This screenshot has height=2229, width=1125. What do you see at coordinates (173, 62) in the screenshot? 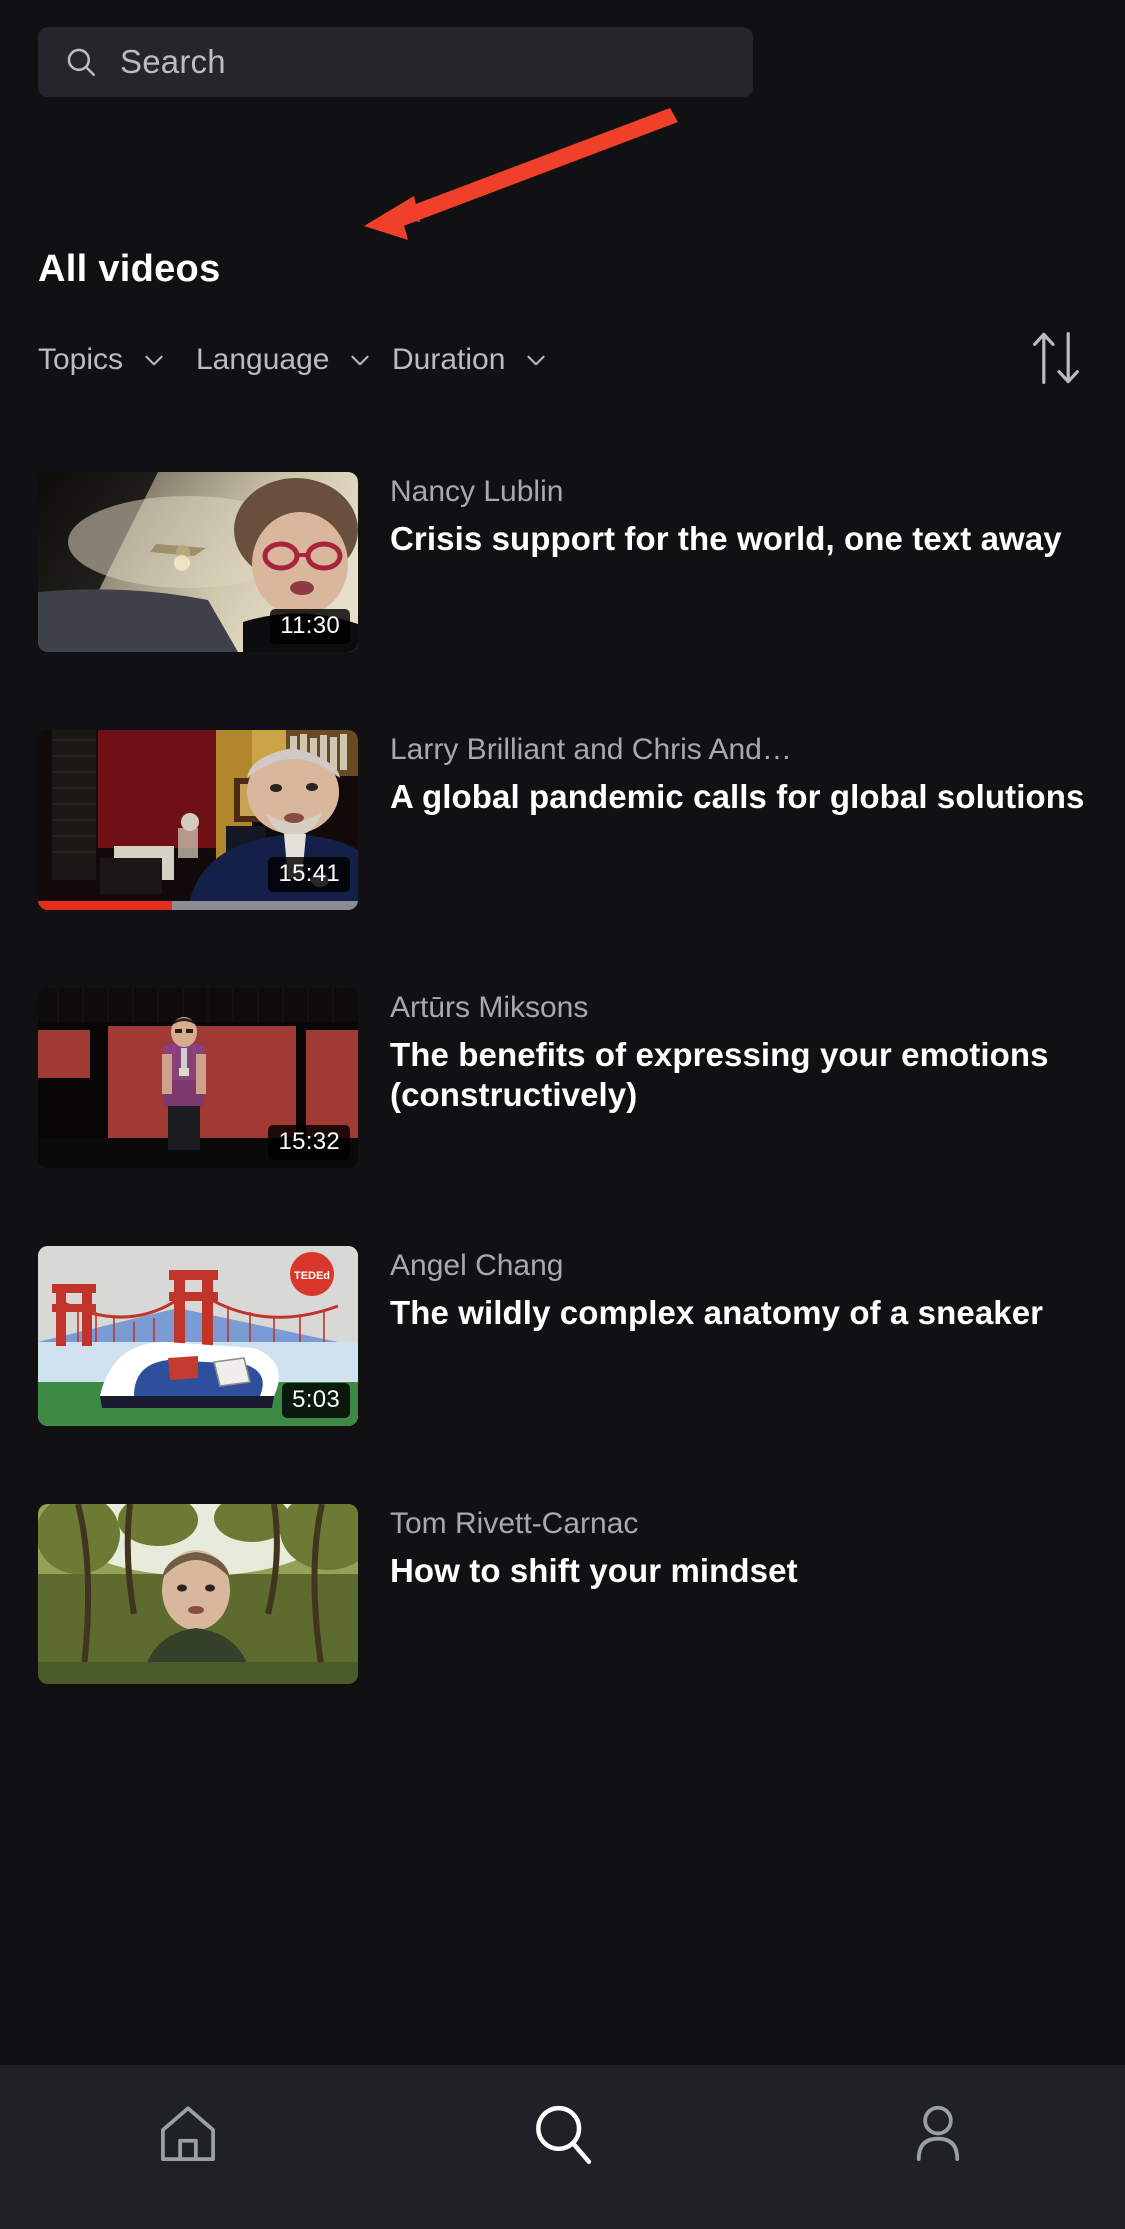
I see `search-input: Search` at bounding box center [173, 62].